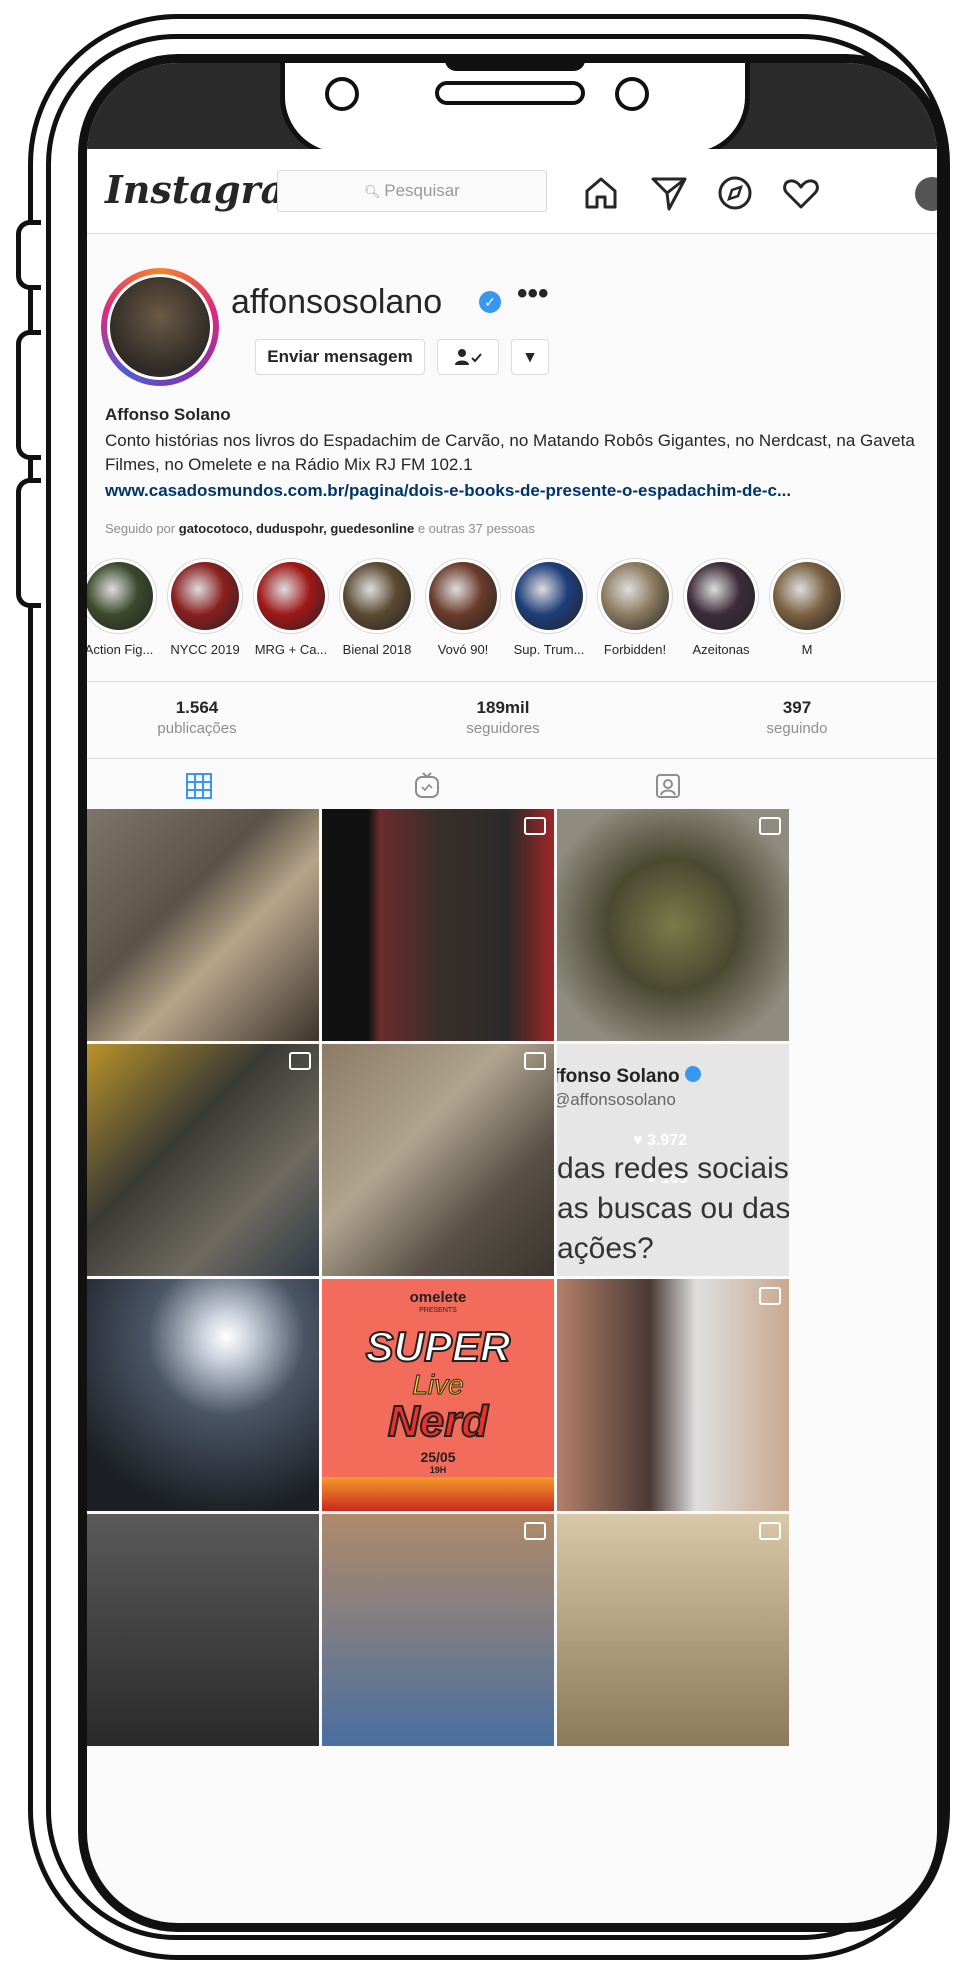 Image resolution: width=979 pixels, height=1968 pixels. What do you see at coordinates (438, 1160) in the screenshot?
I see `post-museum-statue` at bounding box center [438, 1160].